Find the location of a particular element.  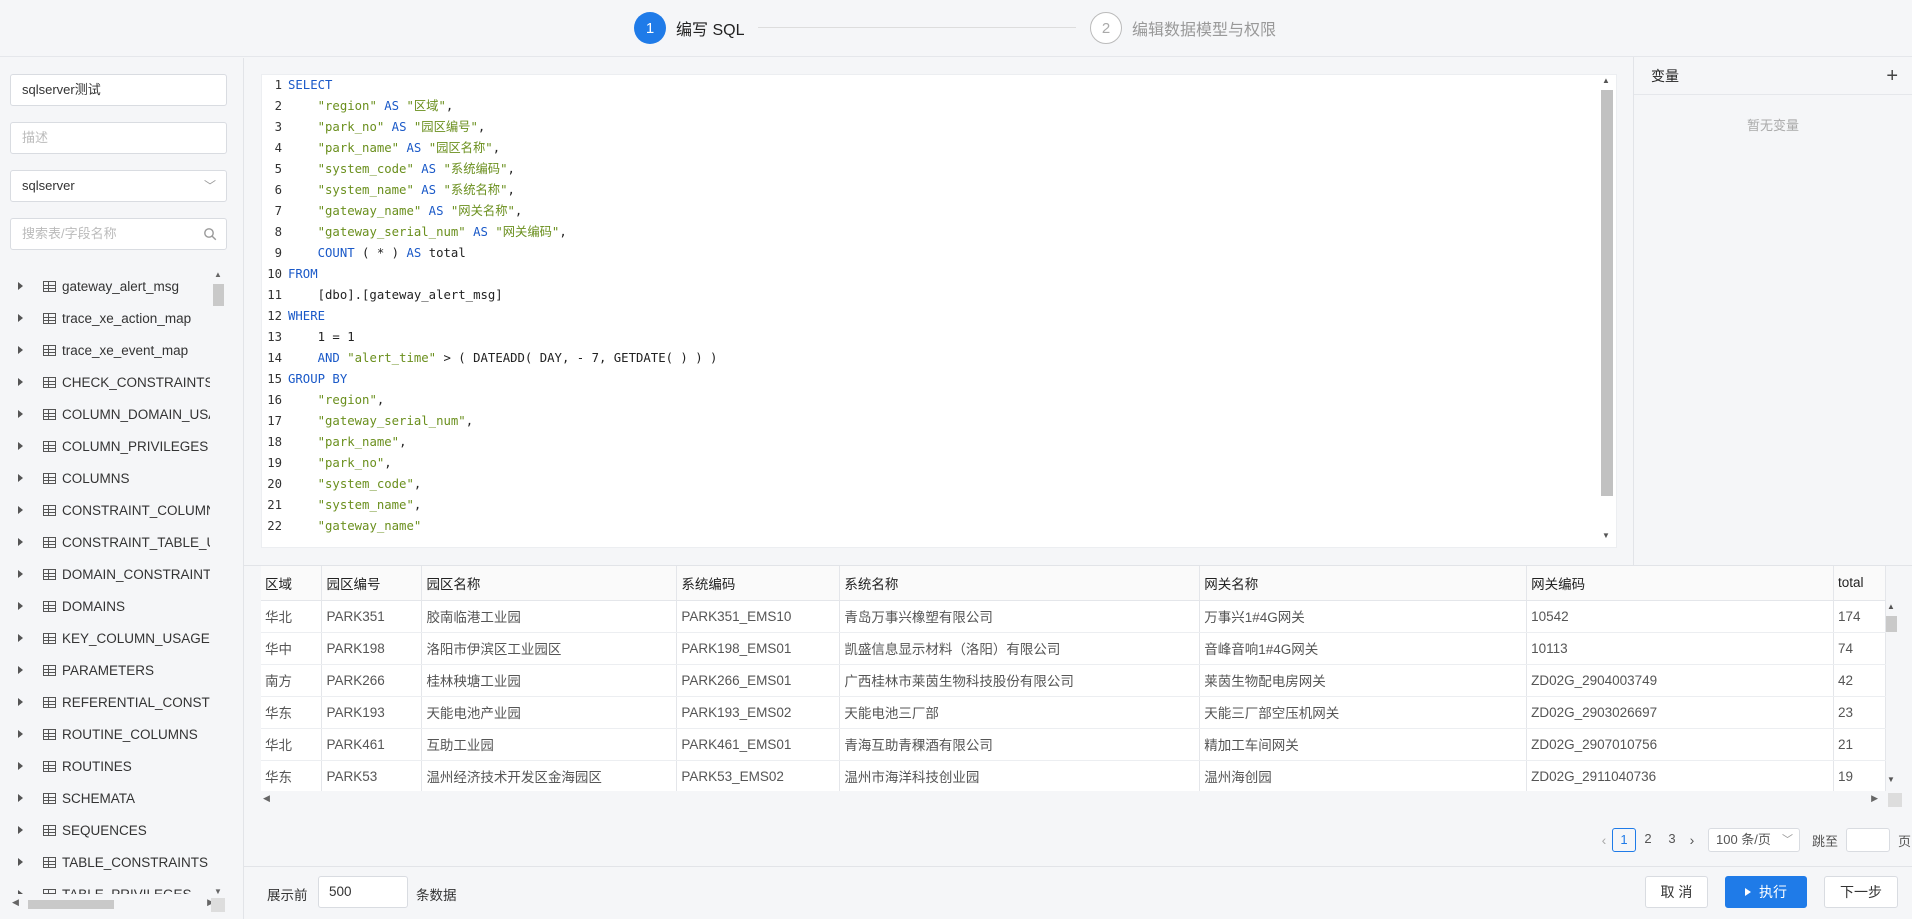

code-line: 12 WHERE is located at coordinates (293, 316).